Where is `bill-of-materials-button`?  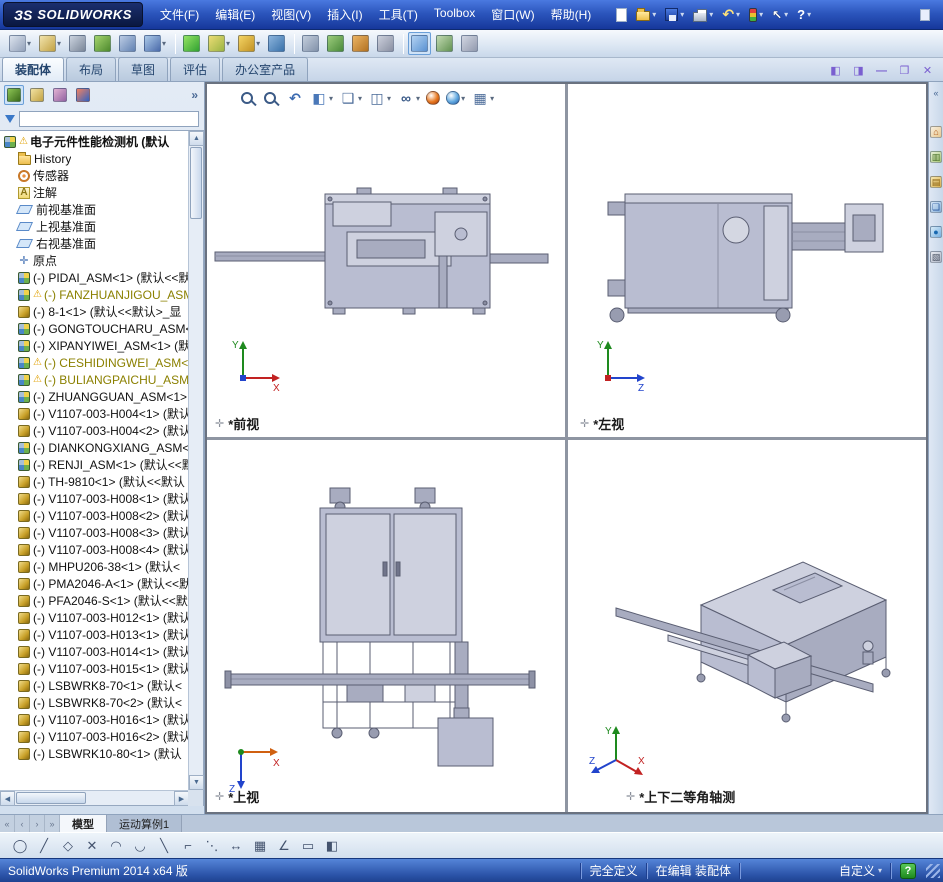 bill-of-materials-button is located at coordinates (310, 43).